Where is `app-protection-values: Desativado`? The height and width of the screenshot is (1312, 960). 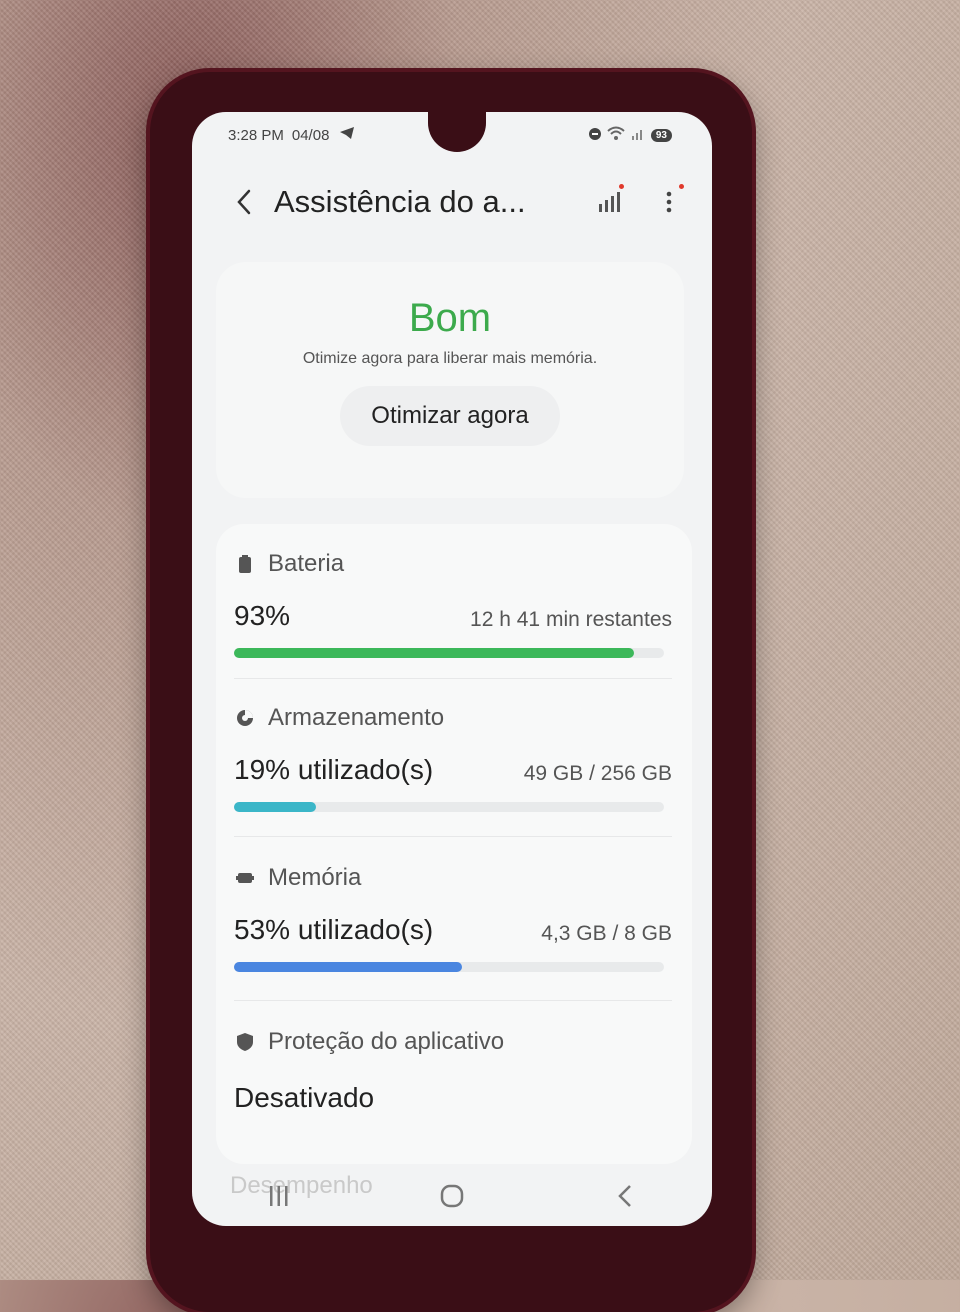 app-protection-values: Desativado is located at coordinates (453, 1098).